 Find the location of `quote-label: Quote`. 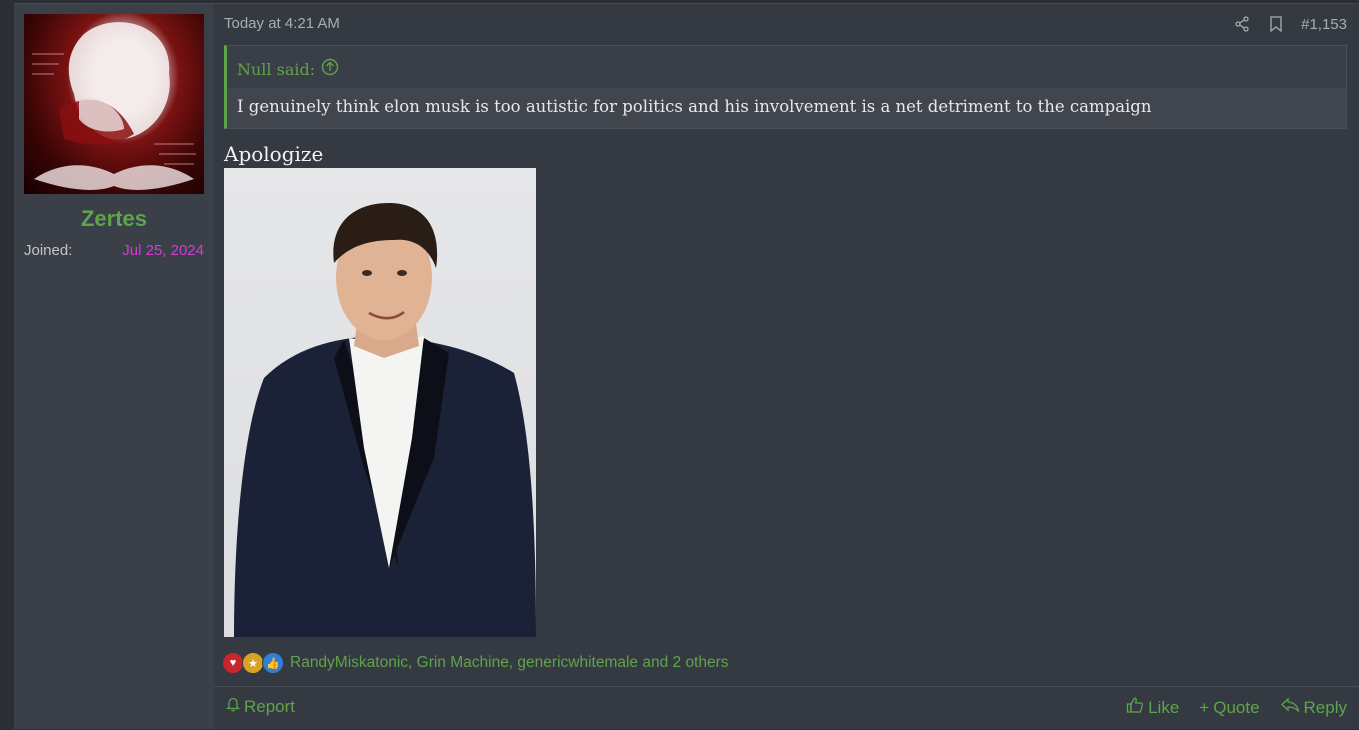

quote-label: Quote is located at coordinates (1236, 707).